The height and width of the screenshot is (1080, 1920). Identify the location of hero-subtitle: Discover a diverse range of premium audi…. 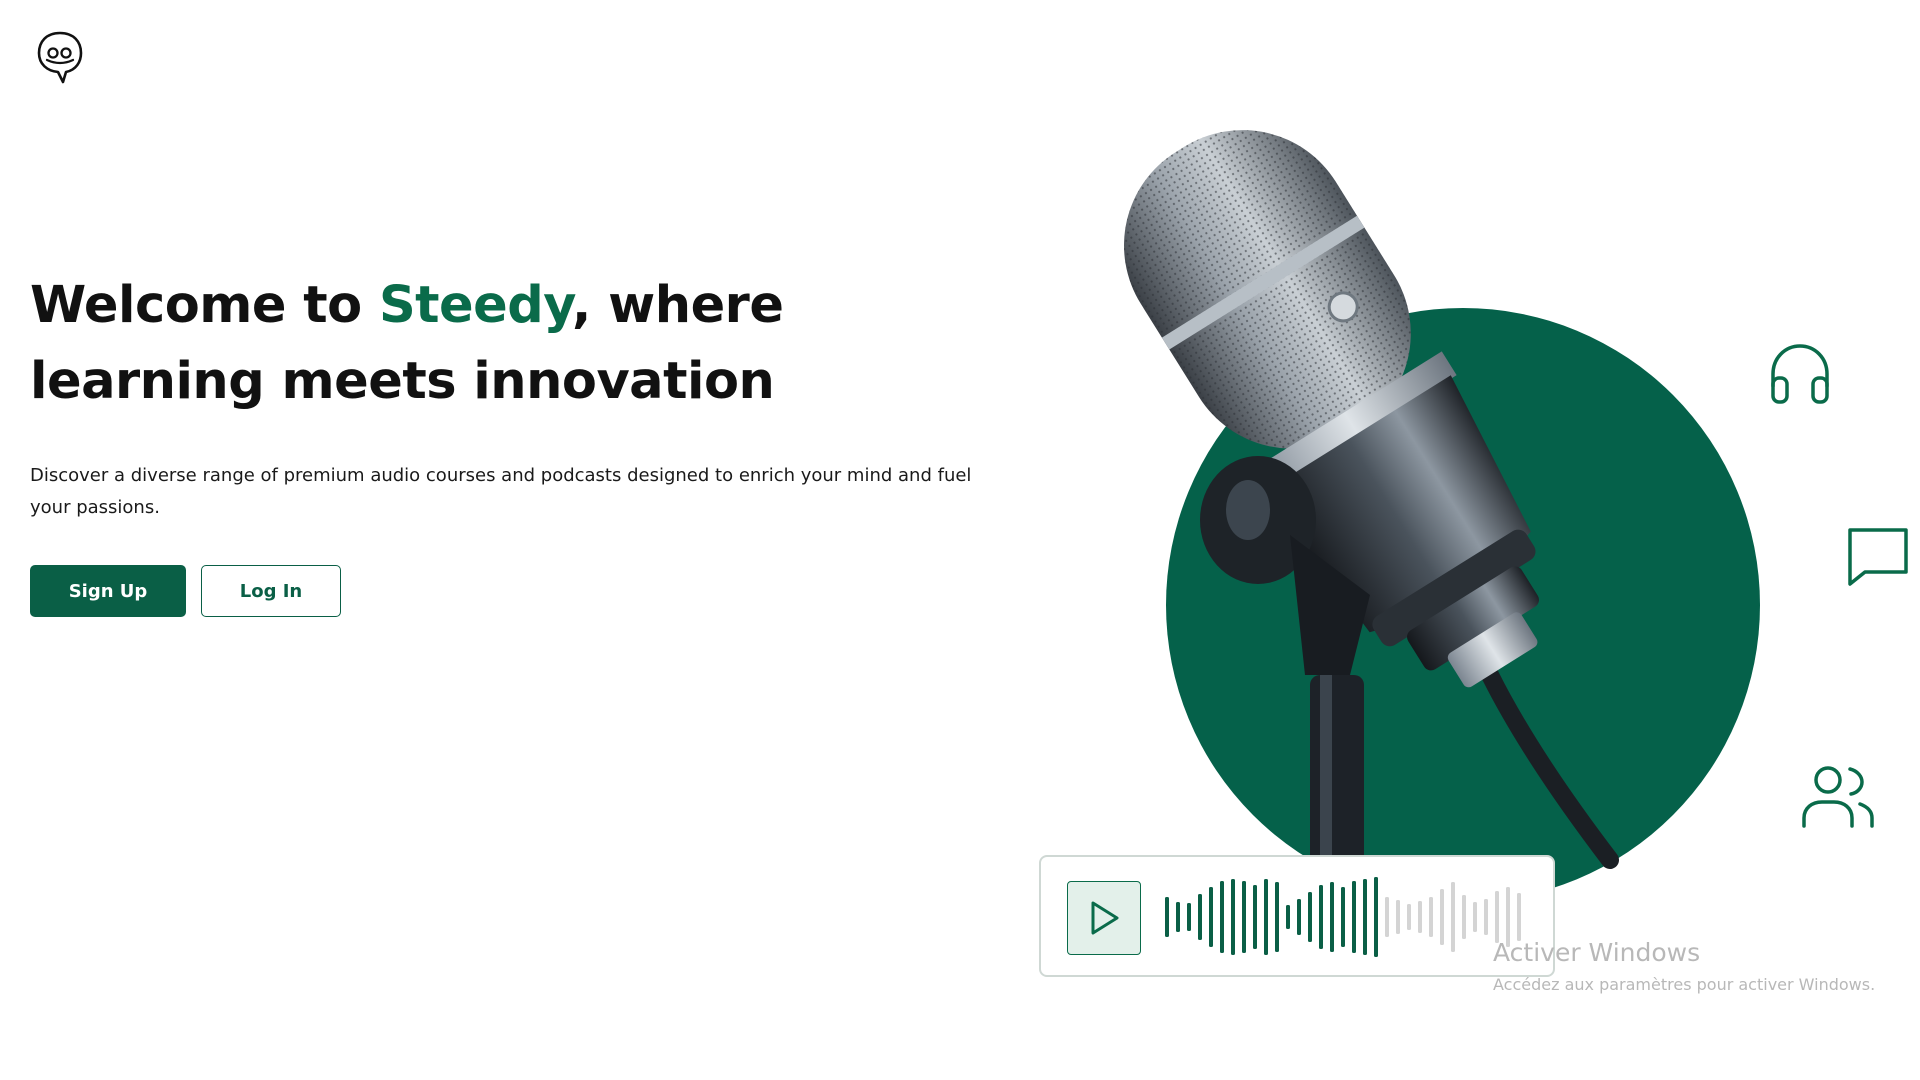
(501, 491).